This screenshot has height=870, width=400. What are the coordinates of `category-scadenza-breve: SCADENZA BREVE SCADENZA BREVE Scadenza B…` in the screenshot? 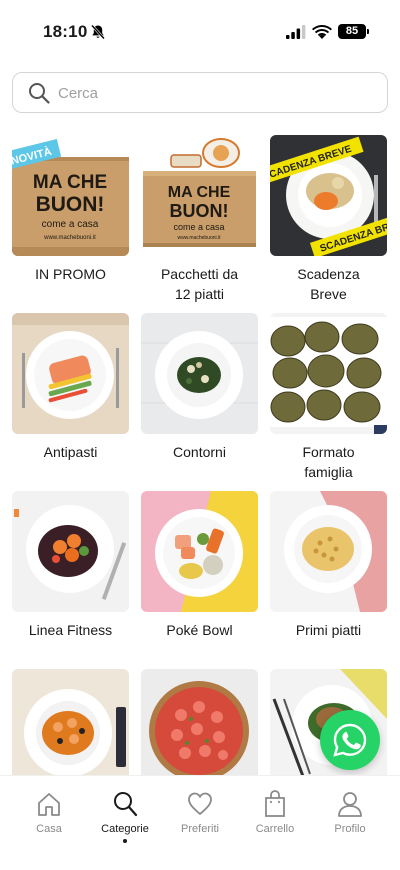 It's located at (328, 224).